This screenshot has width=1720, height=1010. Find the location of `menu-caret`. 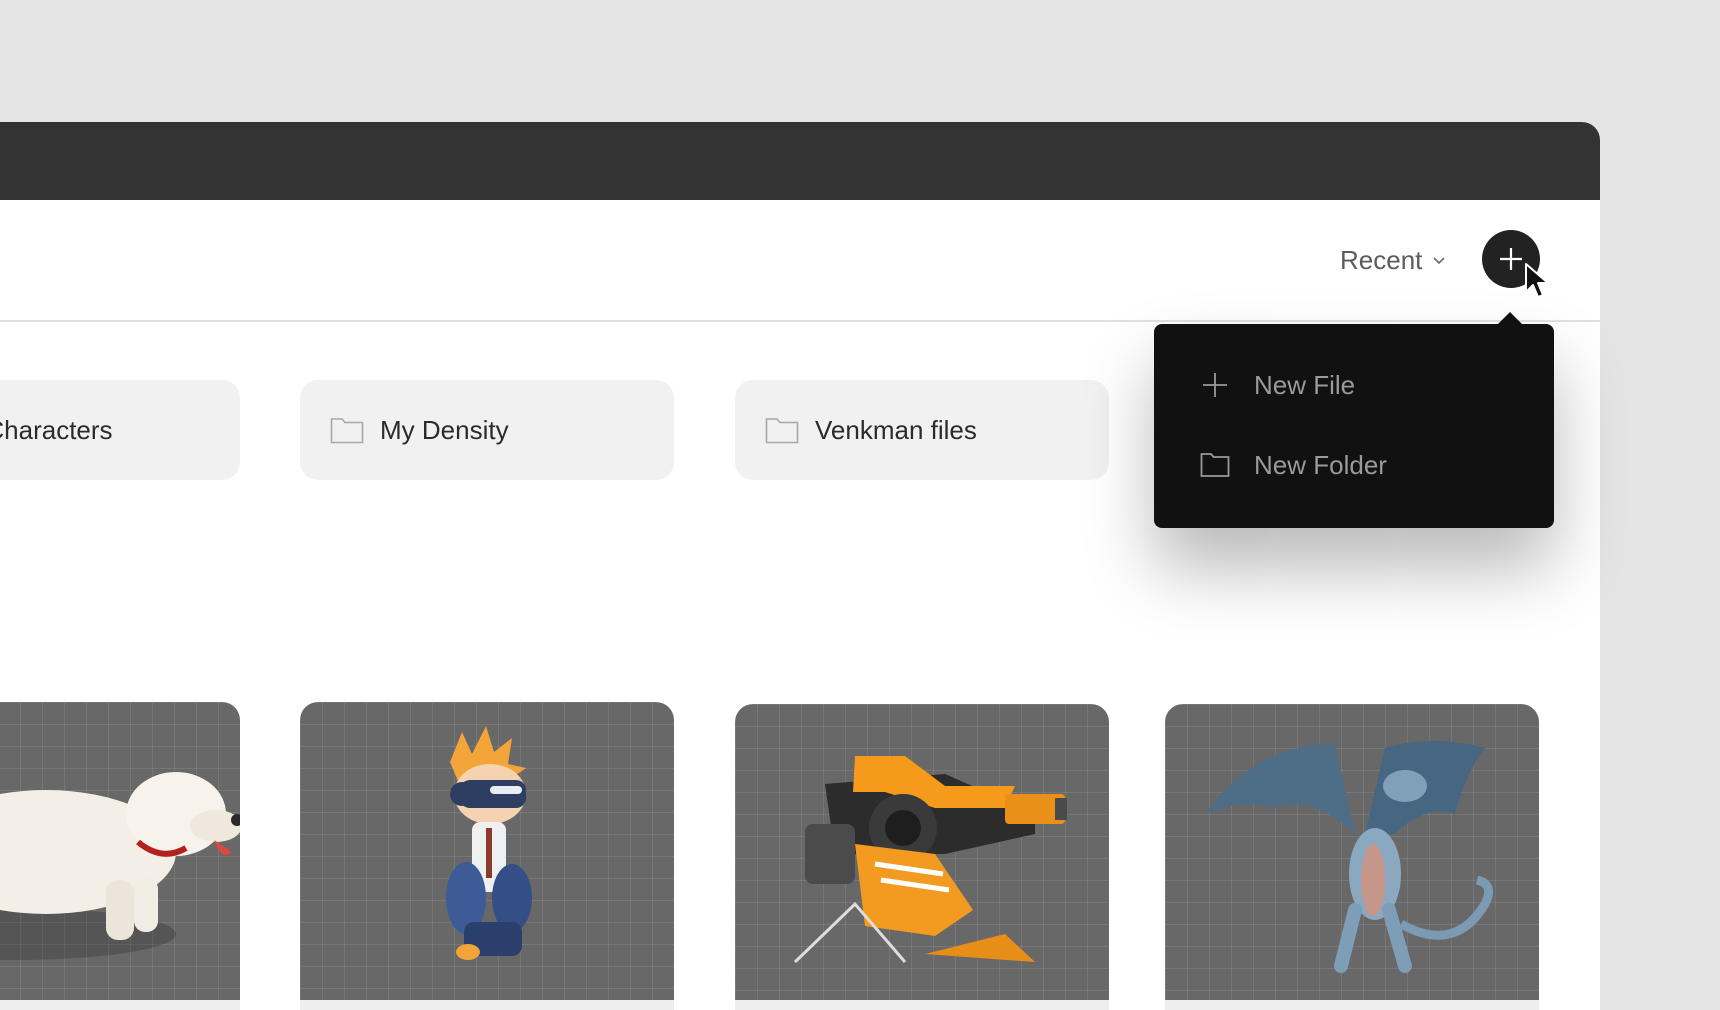

menu-caret is located at coordinates (1510, 318).